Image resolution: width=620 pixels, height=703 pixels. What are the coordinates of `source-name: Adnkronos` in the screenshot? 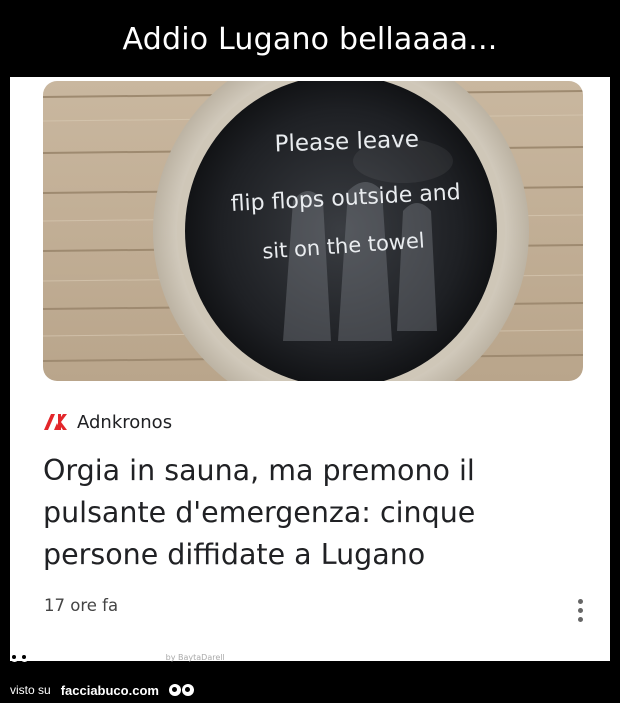 It's located at (125, 422).